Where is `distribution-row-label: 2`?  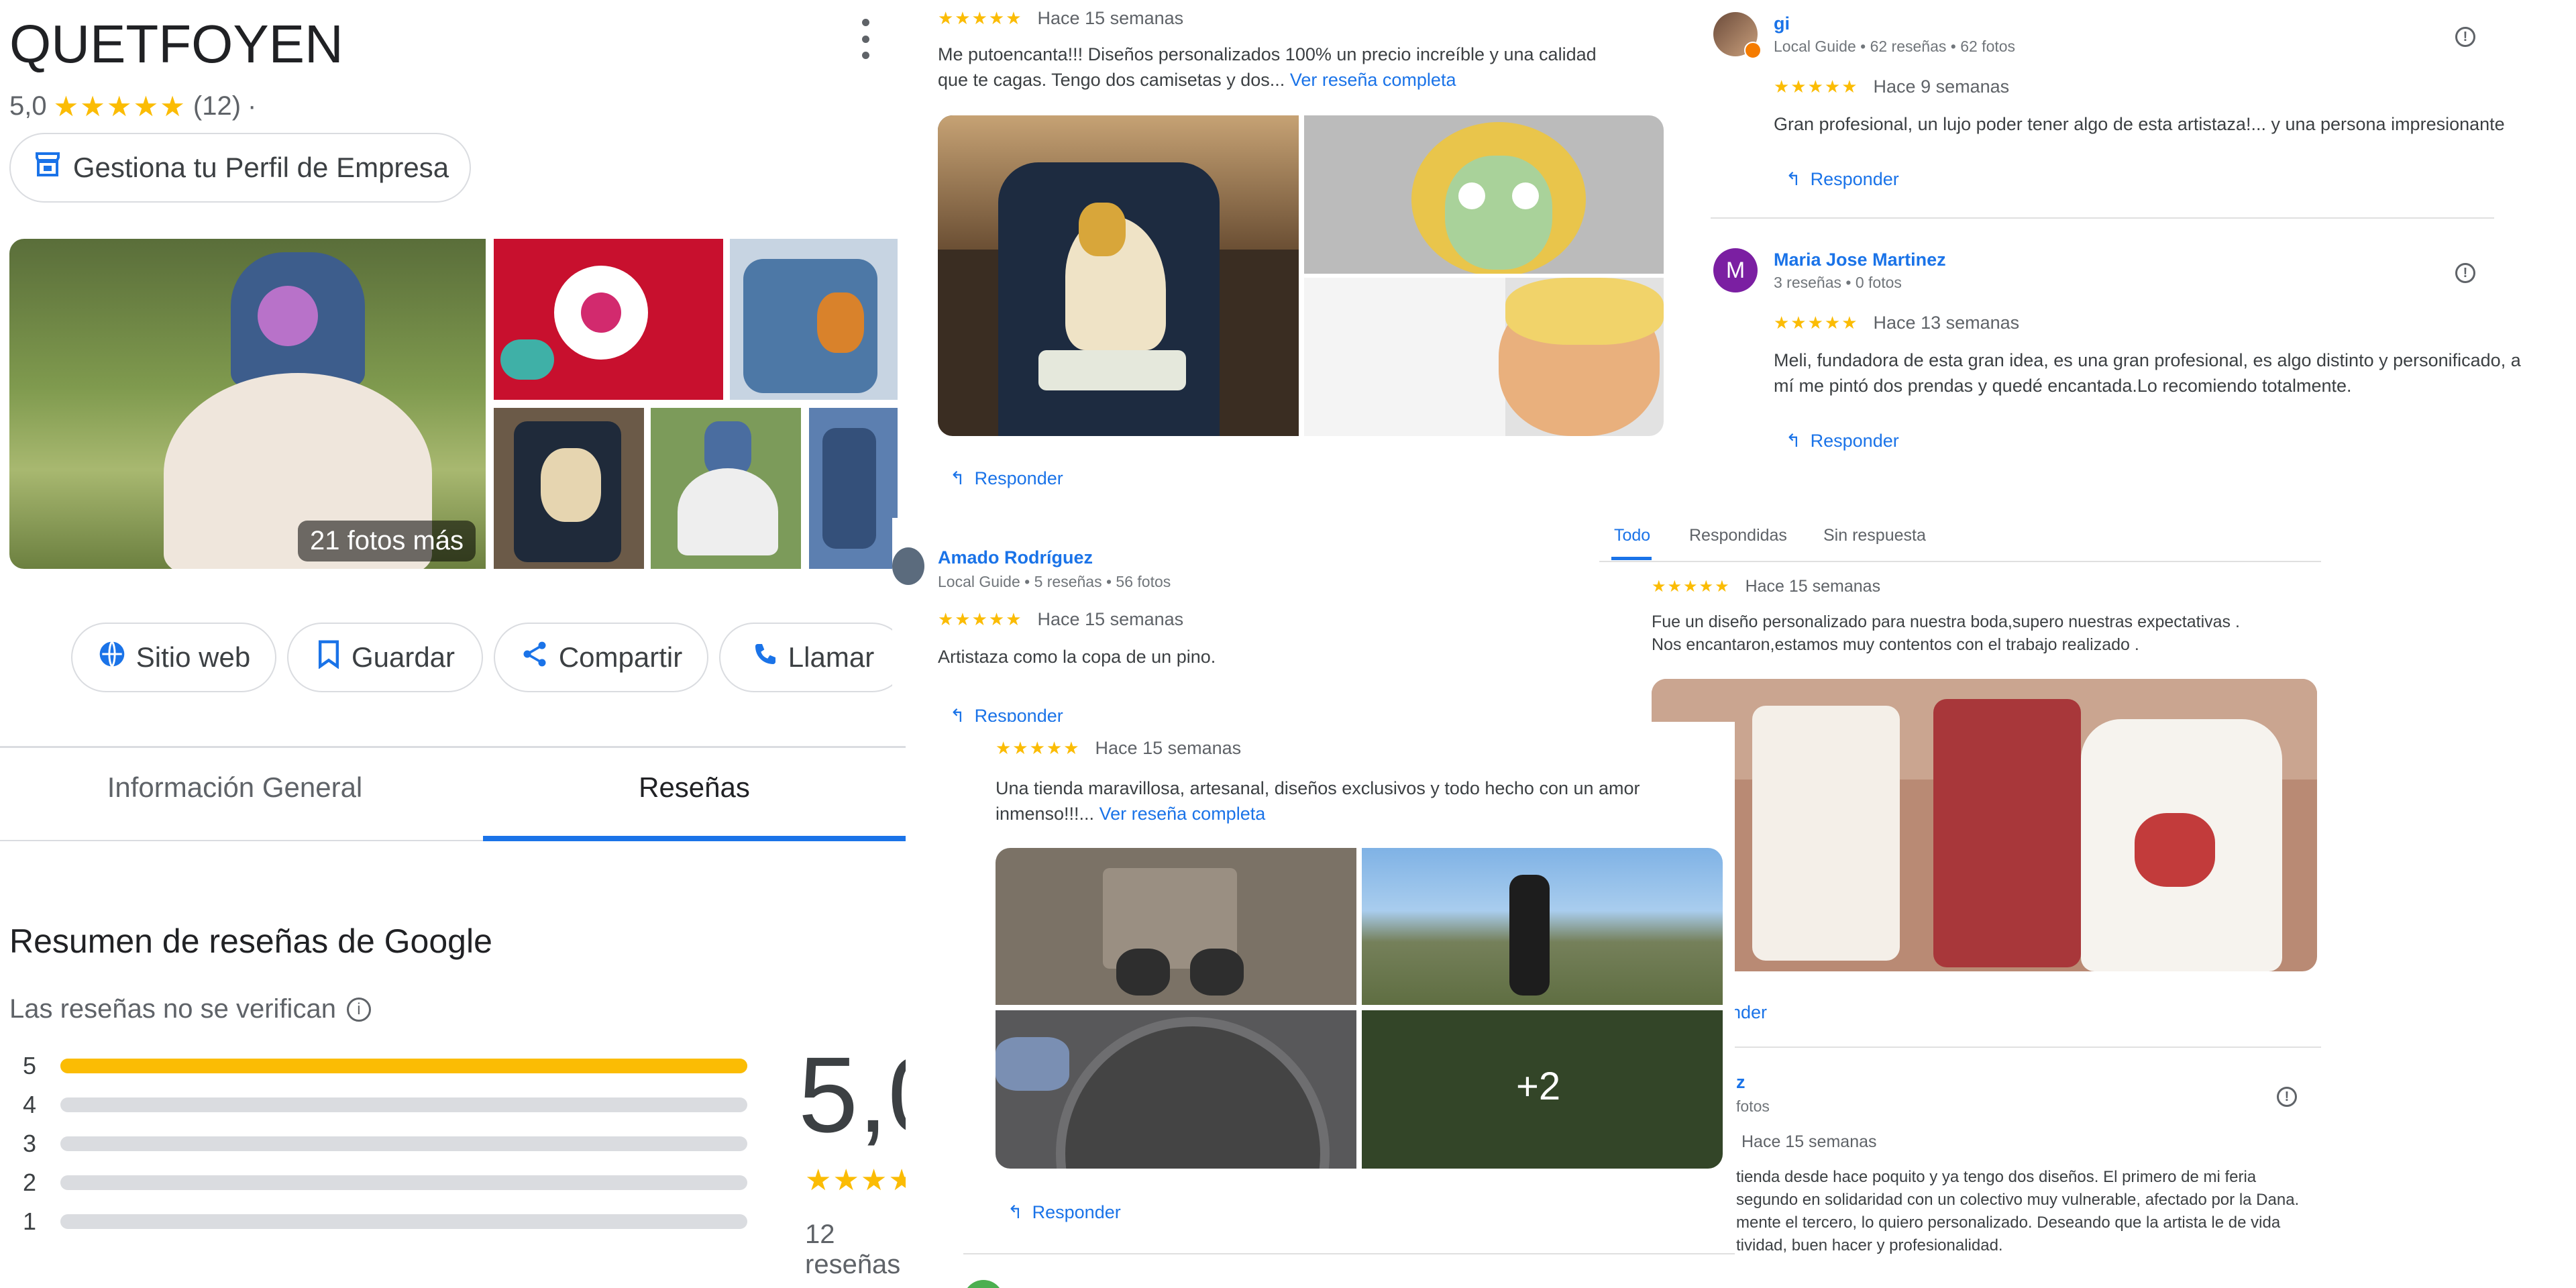 distribution-row-label: 2 is located at coordinates (30, 1182).